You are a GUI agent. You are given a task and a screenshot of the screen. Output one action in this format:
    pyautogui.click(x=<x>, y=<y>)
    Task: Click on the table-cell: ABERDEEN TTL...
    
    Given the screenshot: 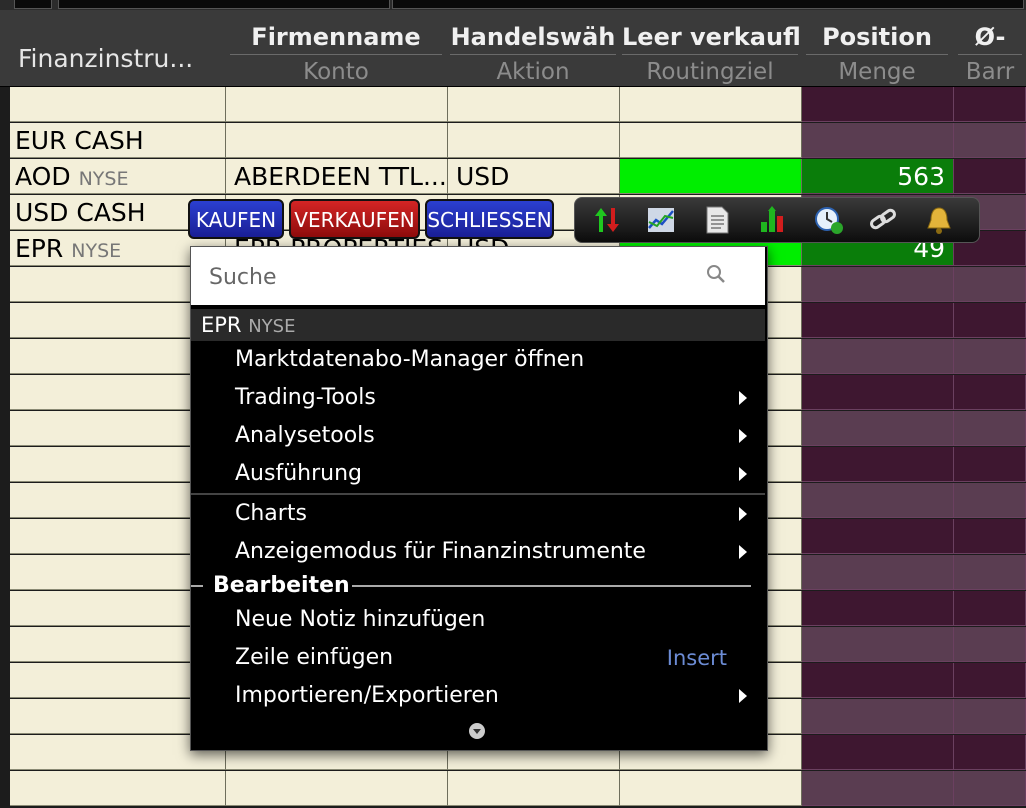 What is the action you would take?
    pyautogui.click(x=337, y=176)
    